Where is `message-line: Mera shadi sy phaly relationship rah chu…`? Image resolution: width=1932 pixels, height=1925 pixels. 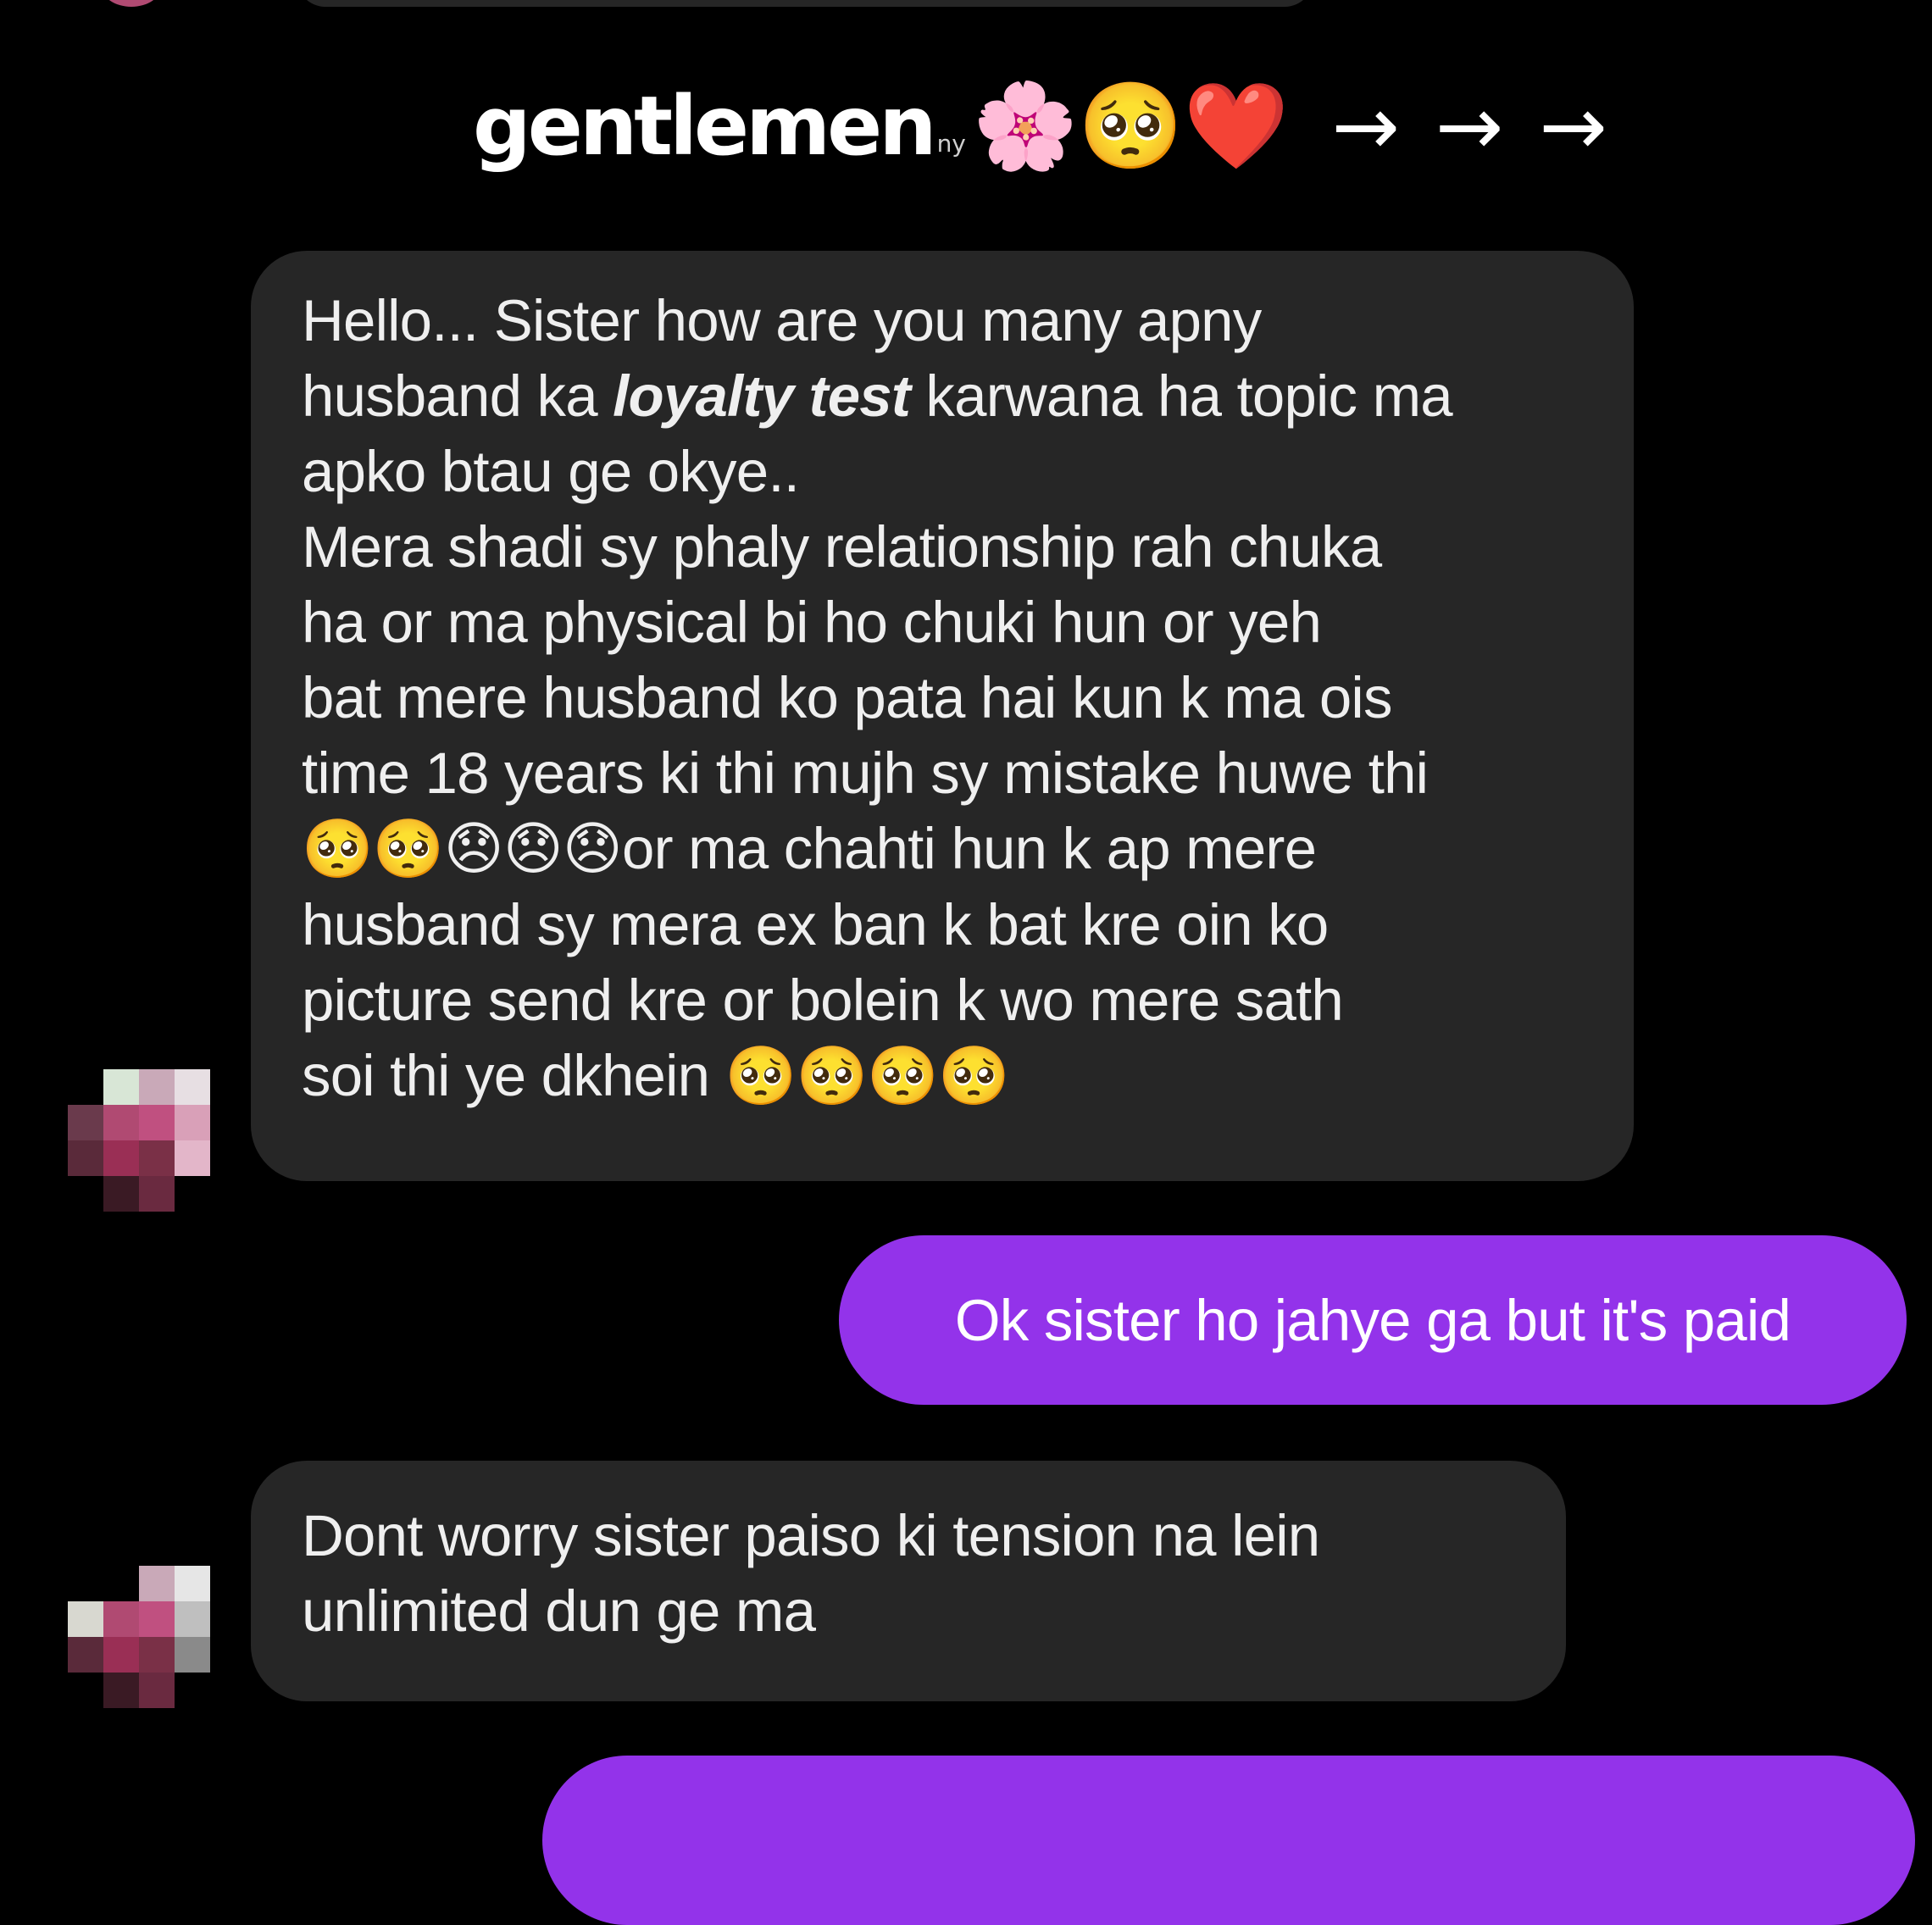 message-line: Mera shadi sy phaly relationship rah chu… is located at coordinates (842, 547).